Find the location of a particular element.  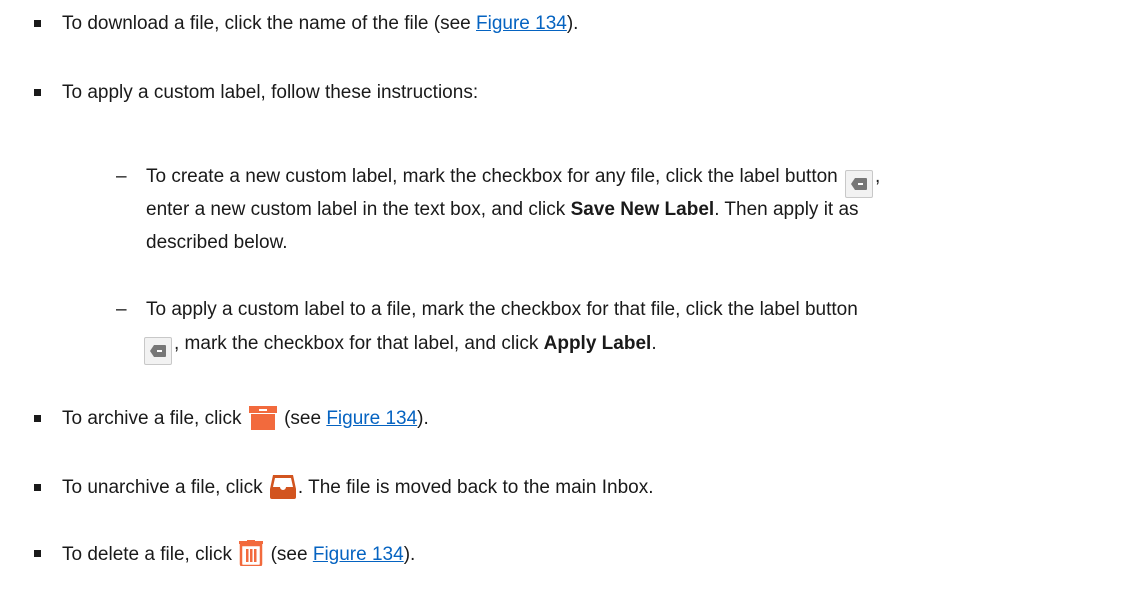

trash-icon is located at coordinates (251, 557).